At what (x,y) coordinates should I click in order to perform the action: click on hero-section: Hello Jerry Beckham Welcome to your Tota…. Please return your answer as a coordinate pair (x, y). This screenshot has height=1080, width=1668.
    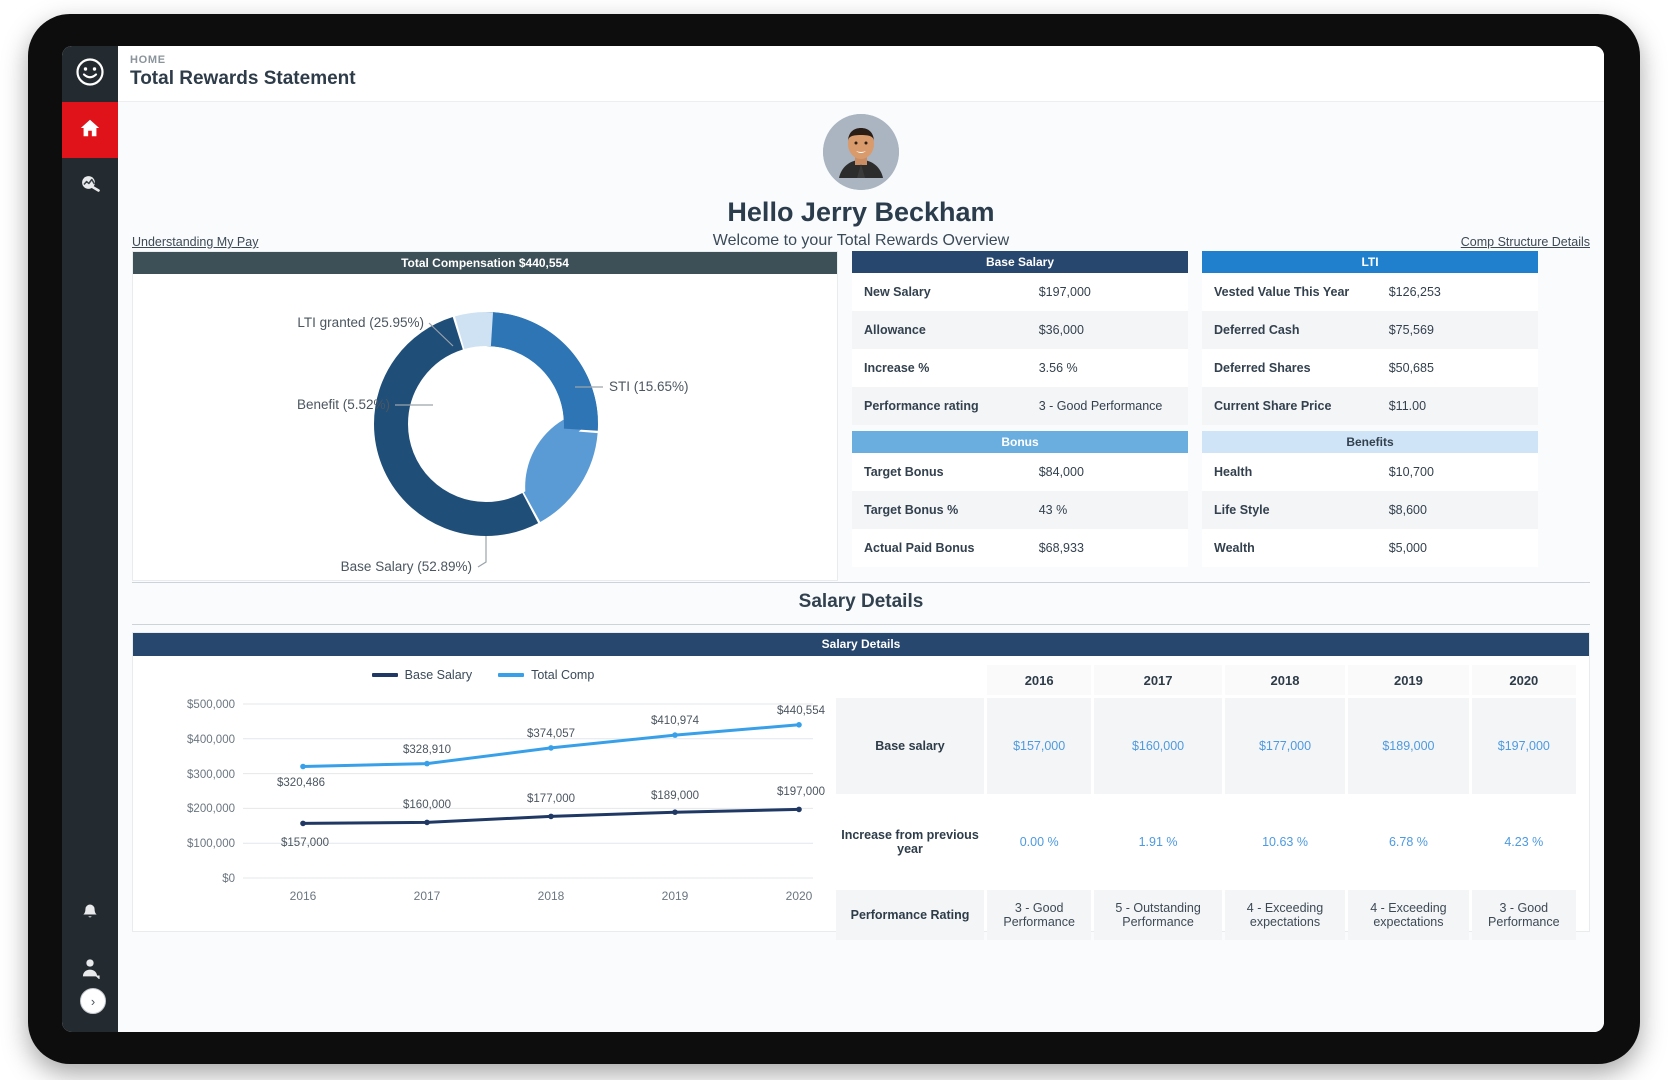
    Looking at the image, I should click on (861, 175).